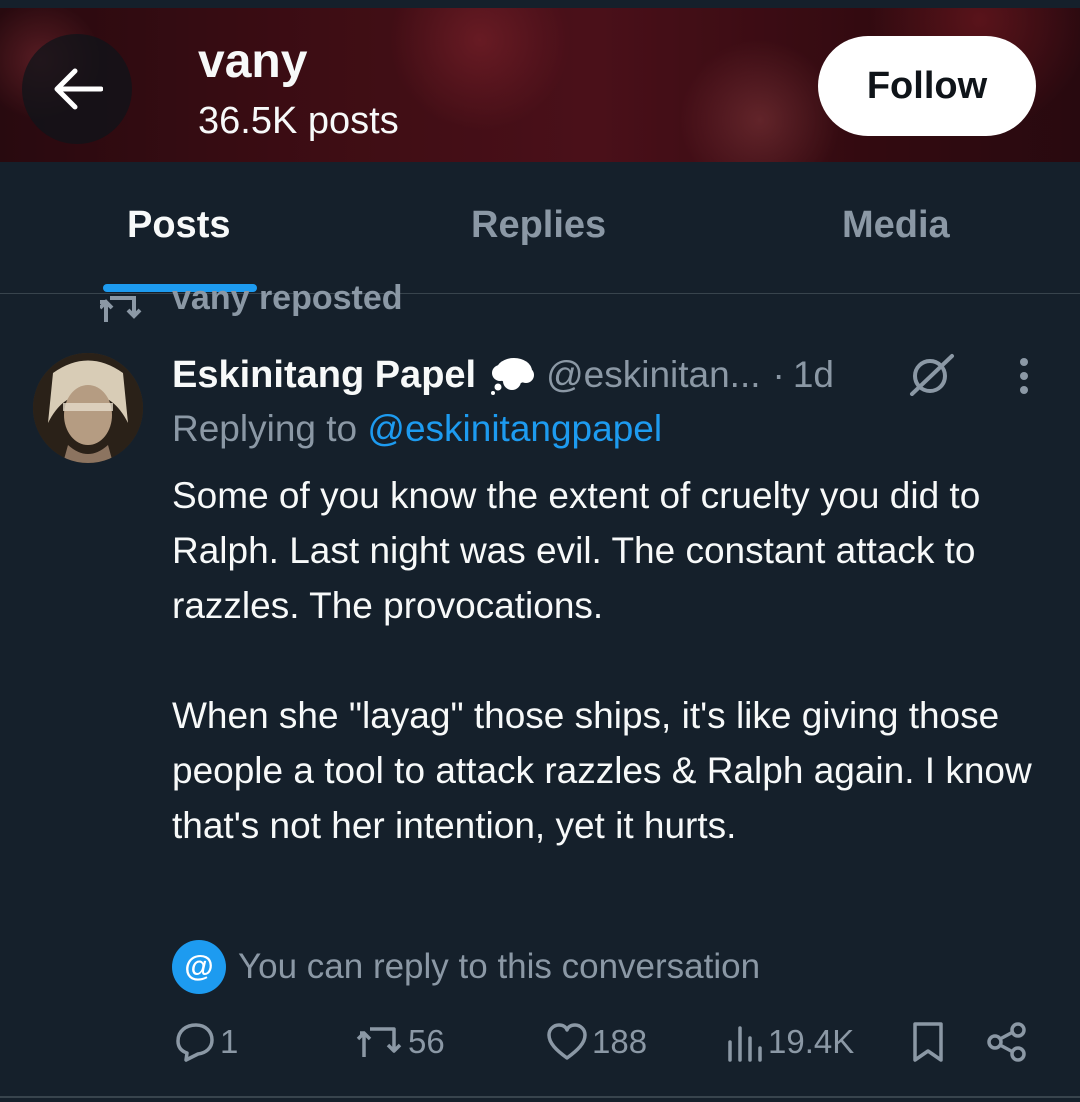 The width and height of the screenshot is (1080, 1102). What do you see at coordinates (927, 86) in the screenshot?
I see `follow-button: Follow` at bounding box center [927, 86].